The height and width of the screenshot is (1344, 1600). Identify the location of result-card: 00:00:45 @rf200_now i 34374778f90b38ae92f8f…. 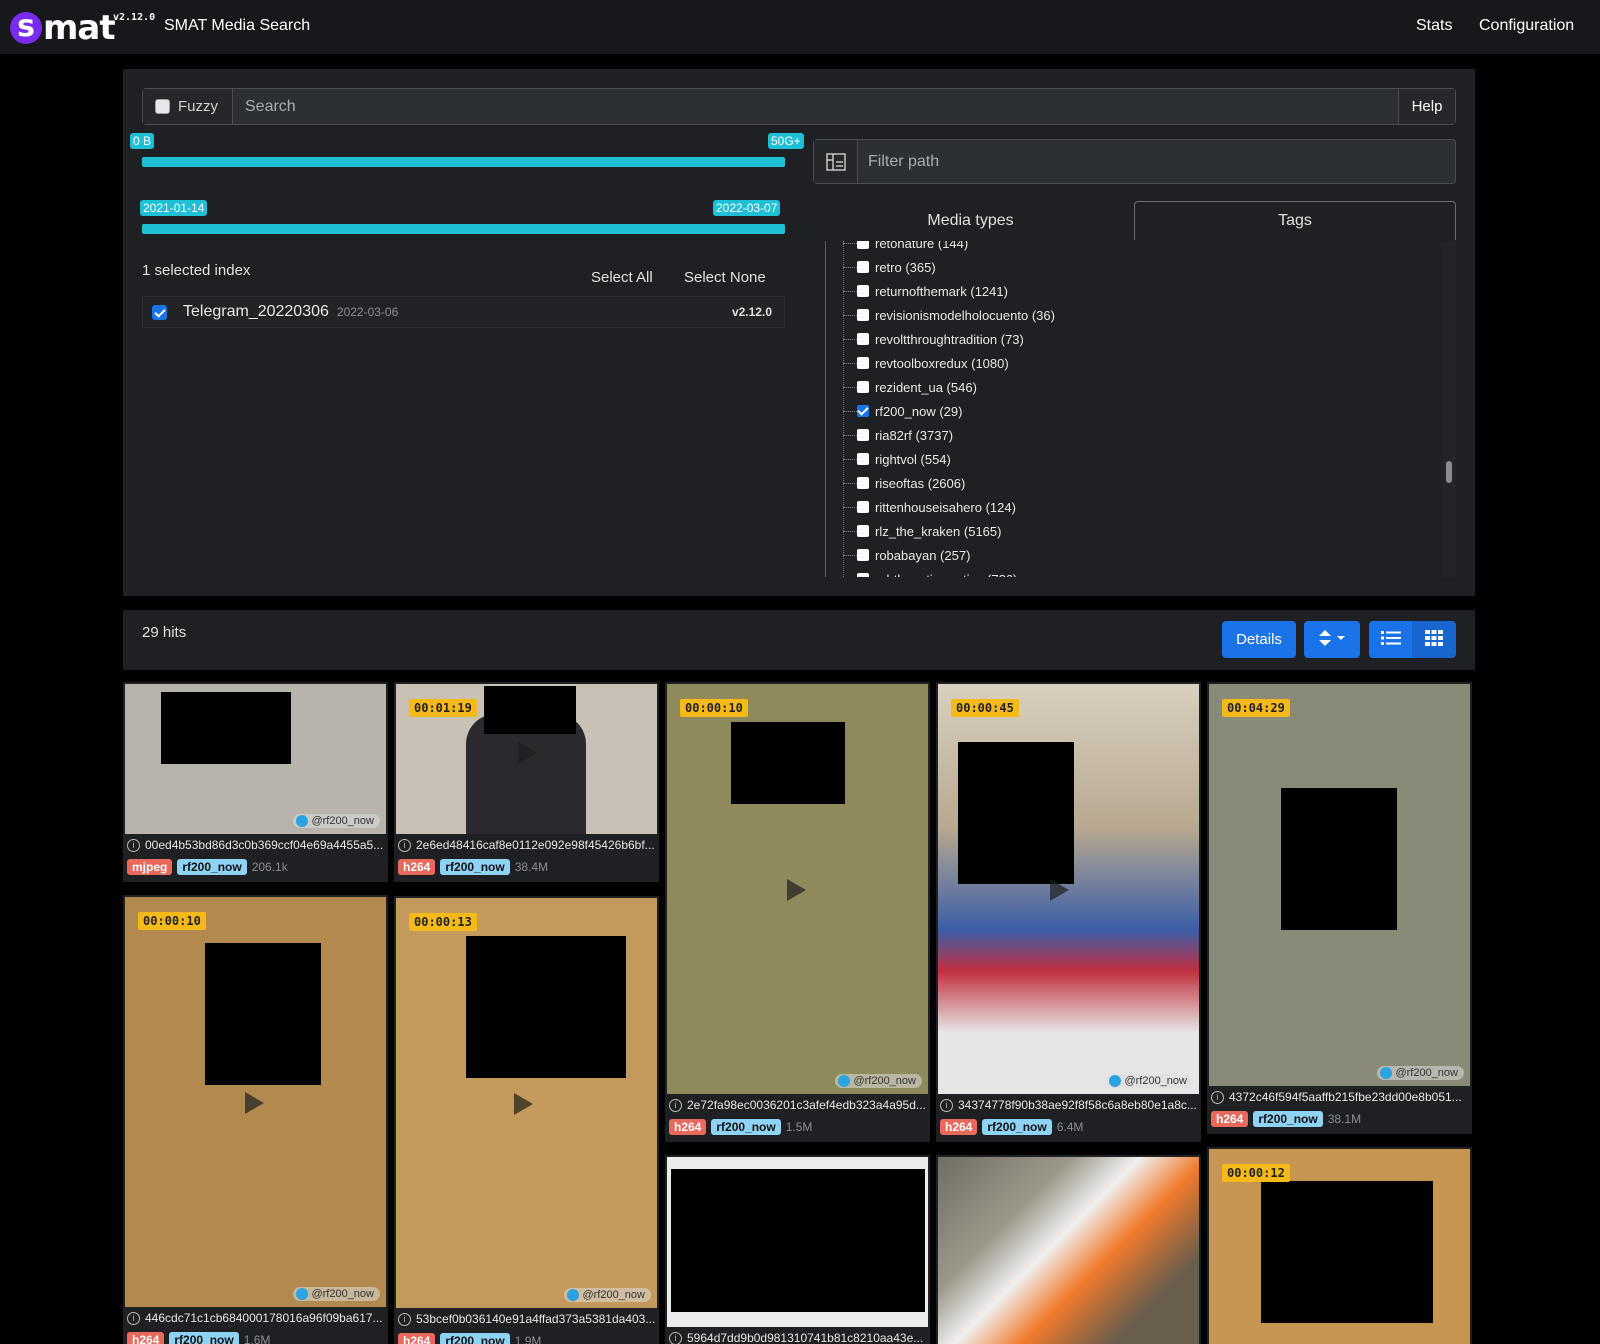
(1068, 912).